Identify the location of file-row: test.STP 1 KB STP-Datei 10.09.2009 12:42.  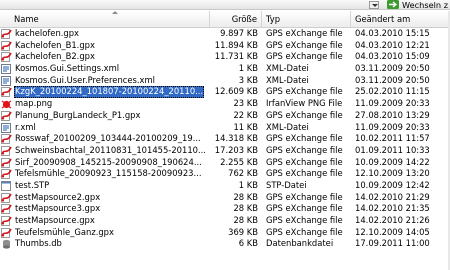
(225, 186).